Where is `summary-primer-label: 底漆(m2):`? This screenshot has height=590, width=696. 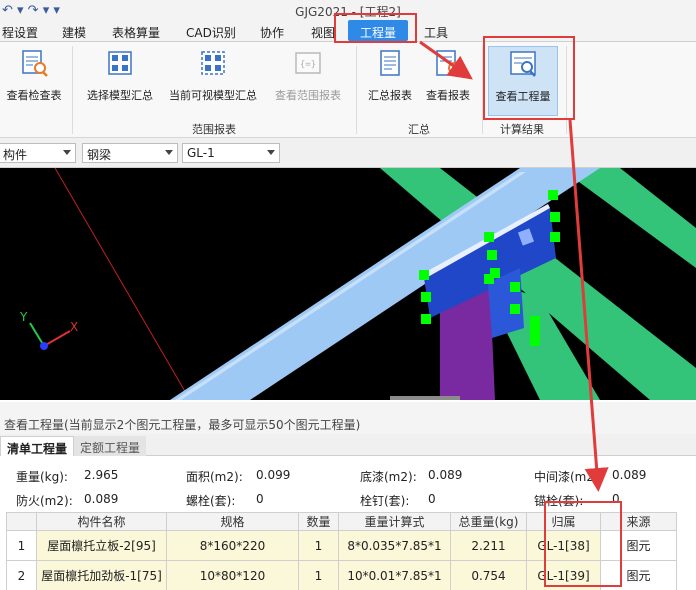 summary-primer-label: 底漆(m2): is located at coordinates (388, 477).